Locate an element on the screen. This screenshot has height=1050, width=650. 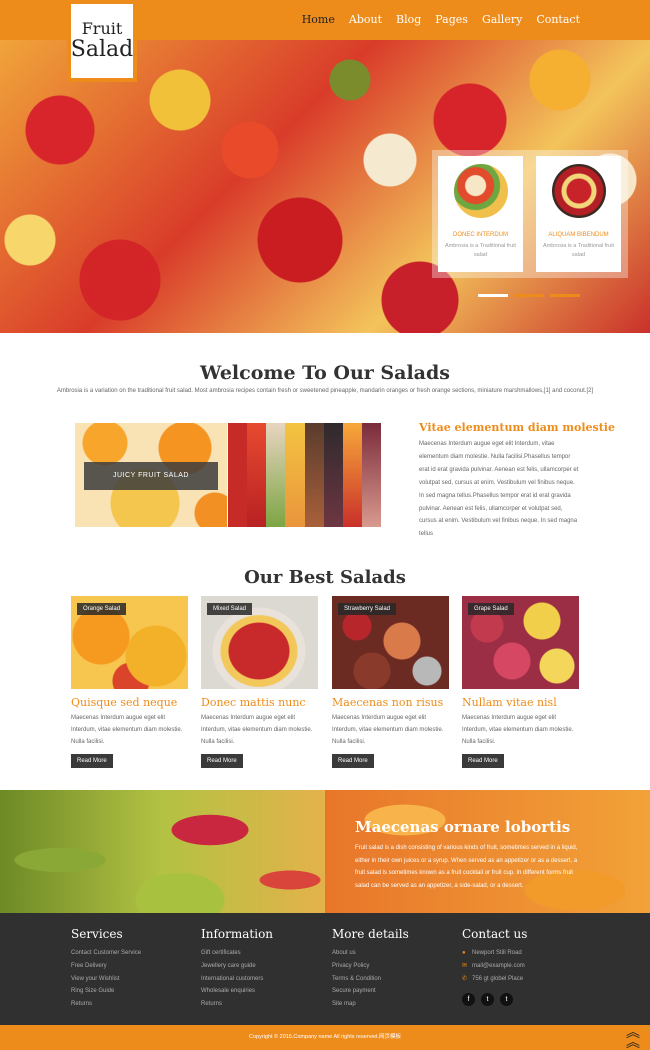
salad-card-image: Strawberry Salad is located at coordinates (390, 642).